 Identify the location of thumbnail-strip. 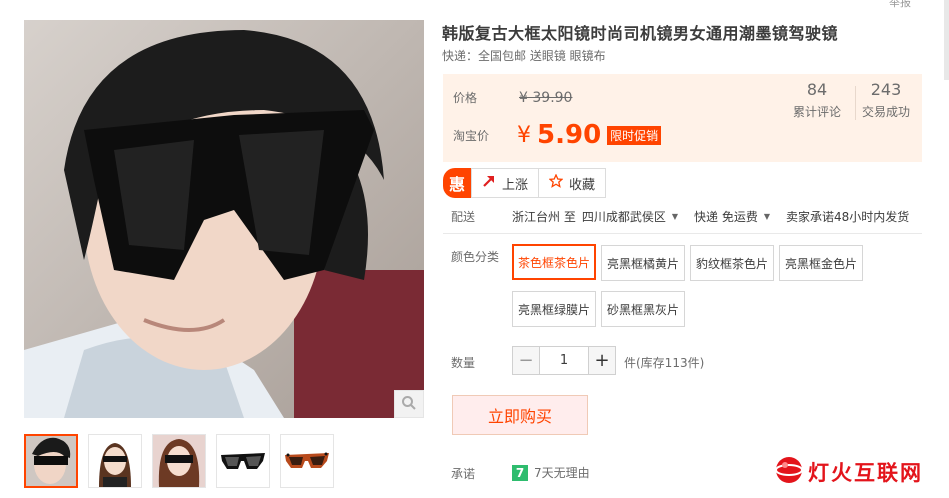
(179, 461).